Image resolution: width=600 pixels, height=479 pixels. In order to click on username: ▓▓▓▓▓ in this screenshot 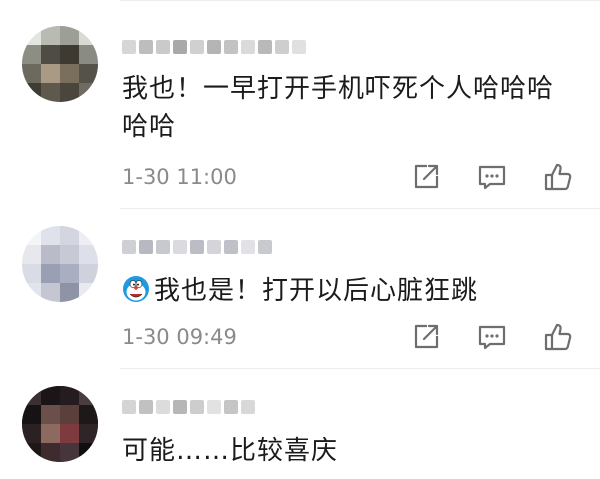, I will do `click(188, 407)`.